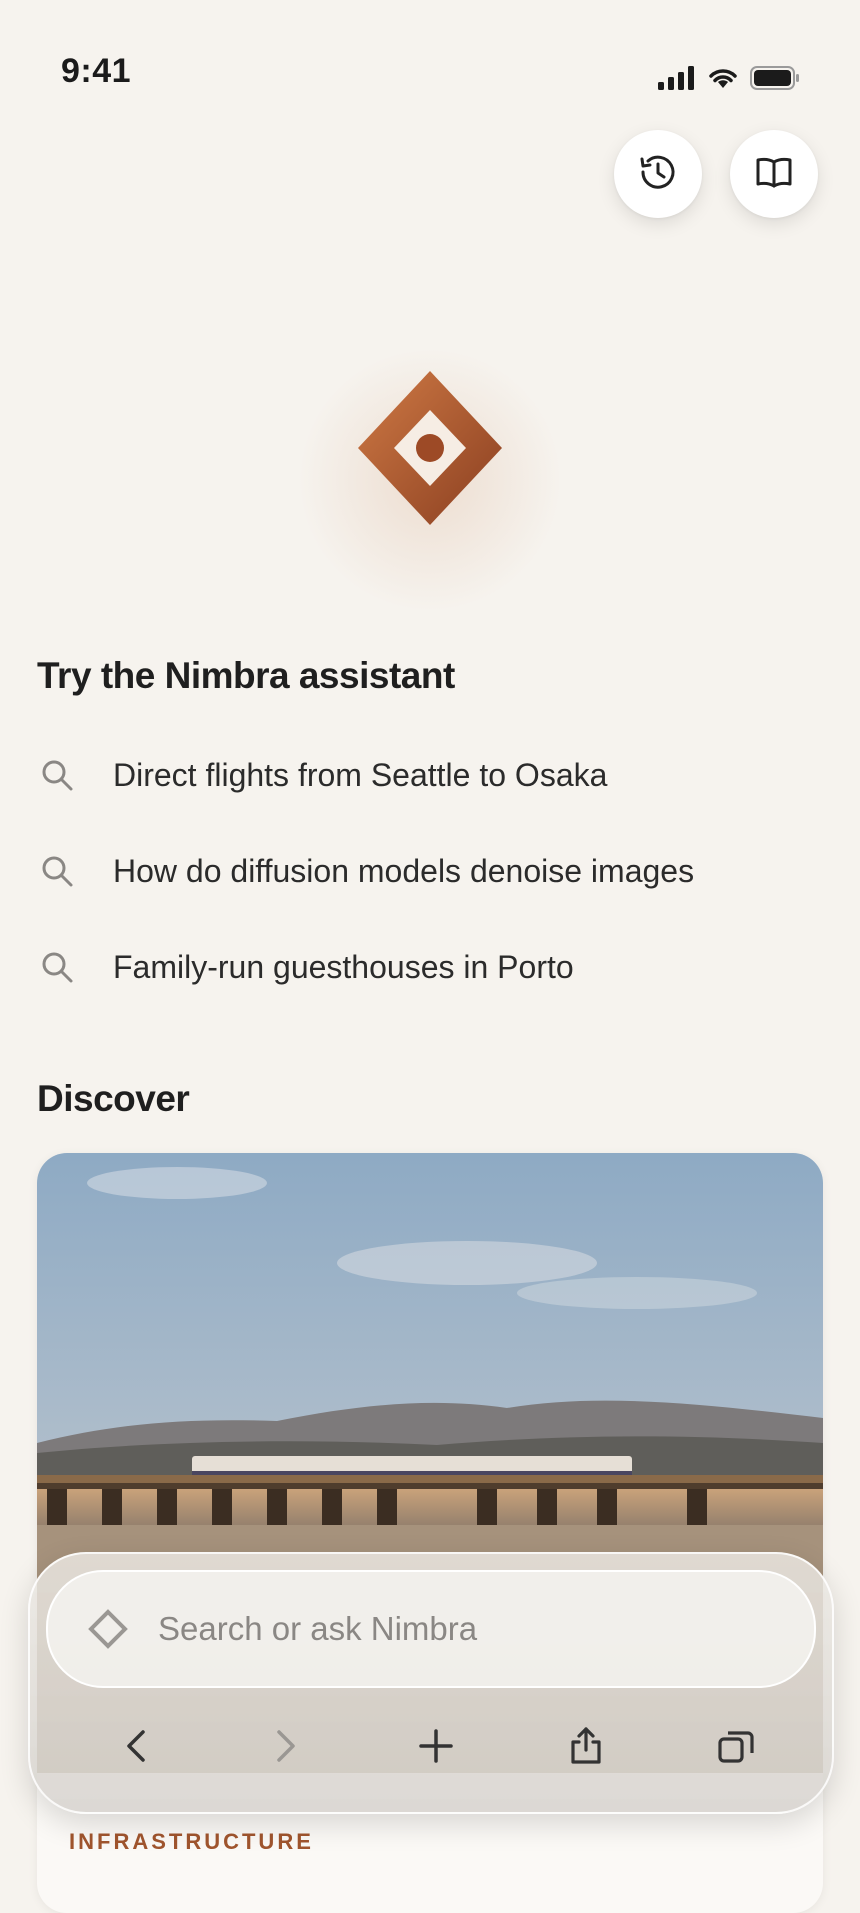  I want to click on wifi-icon, so click(723, 80).